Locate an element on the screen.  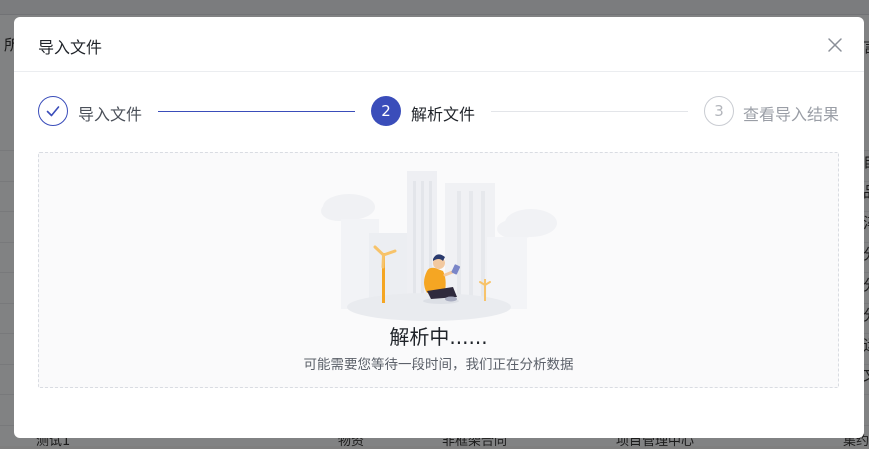
dialog-title: 导入文件 is located at coordinates (70, 47).